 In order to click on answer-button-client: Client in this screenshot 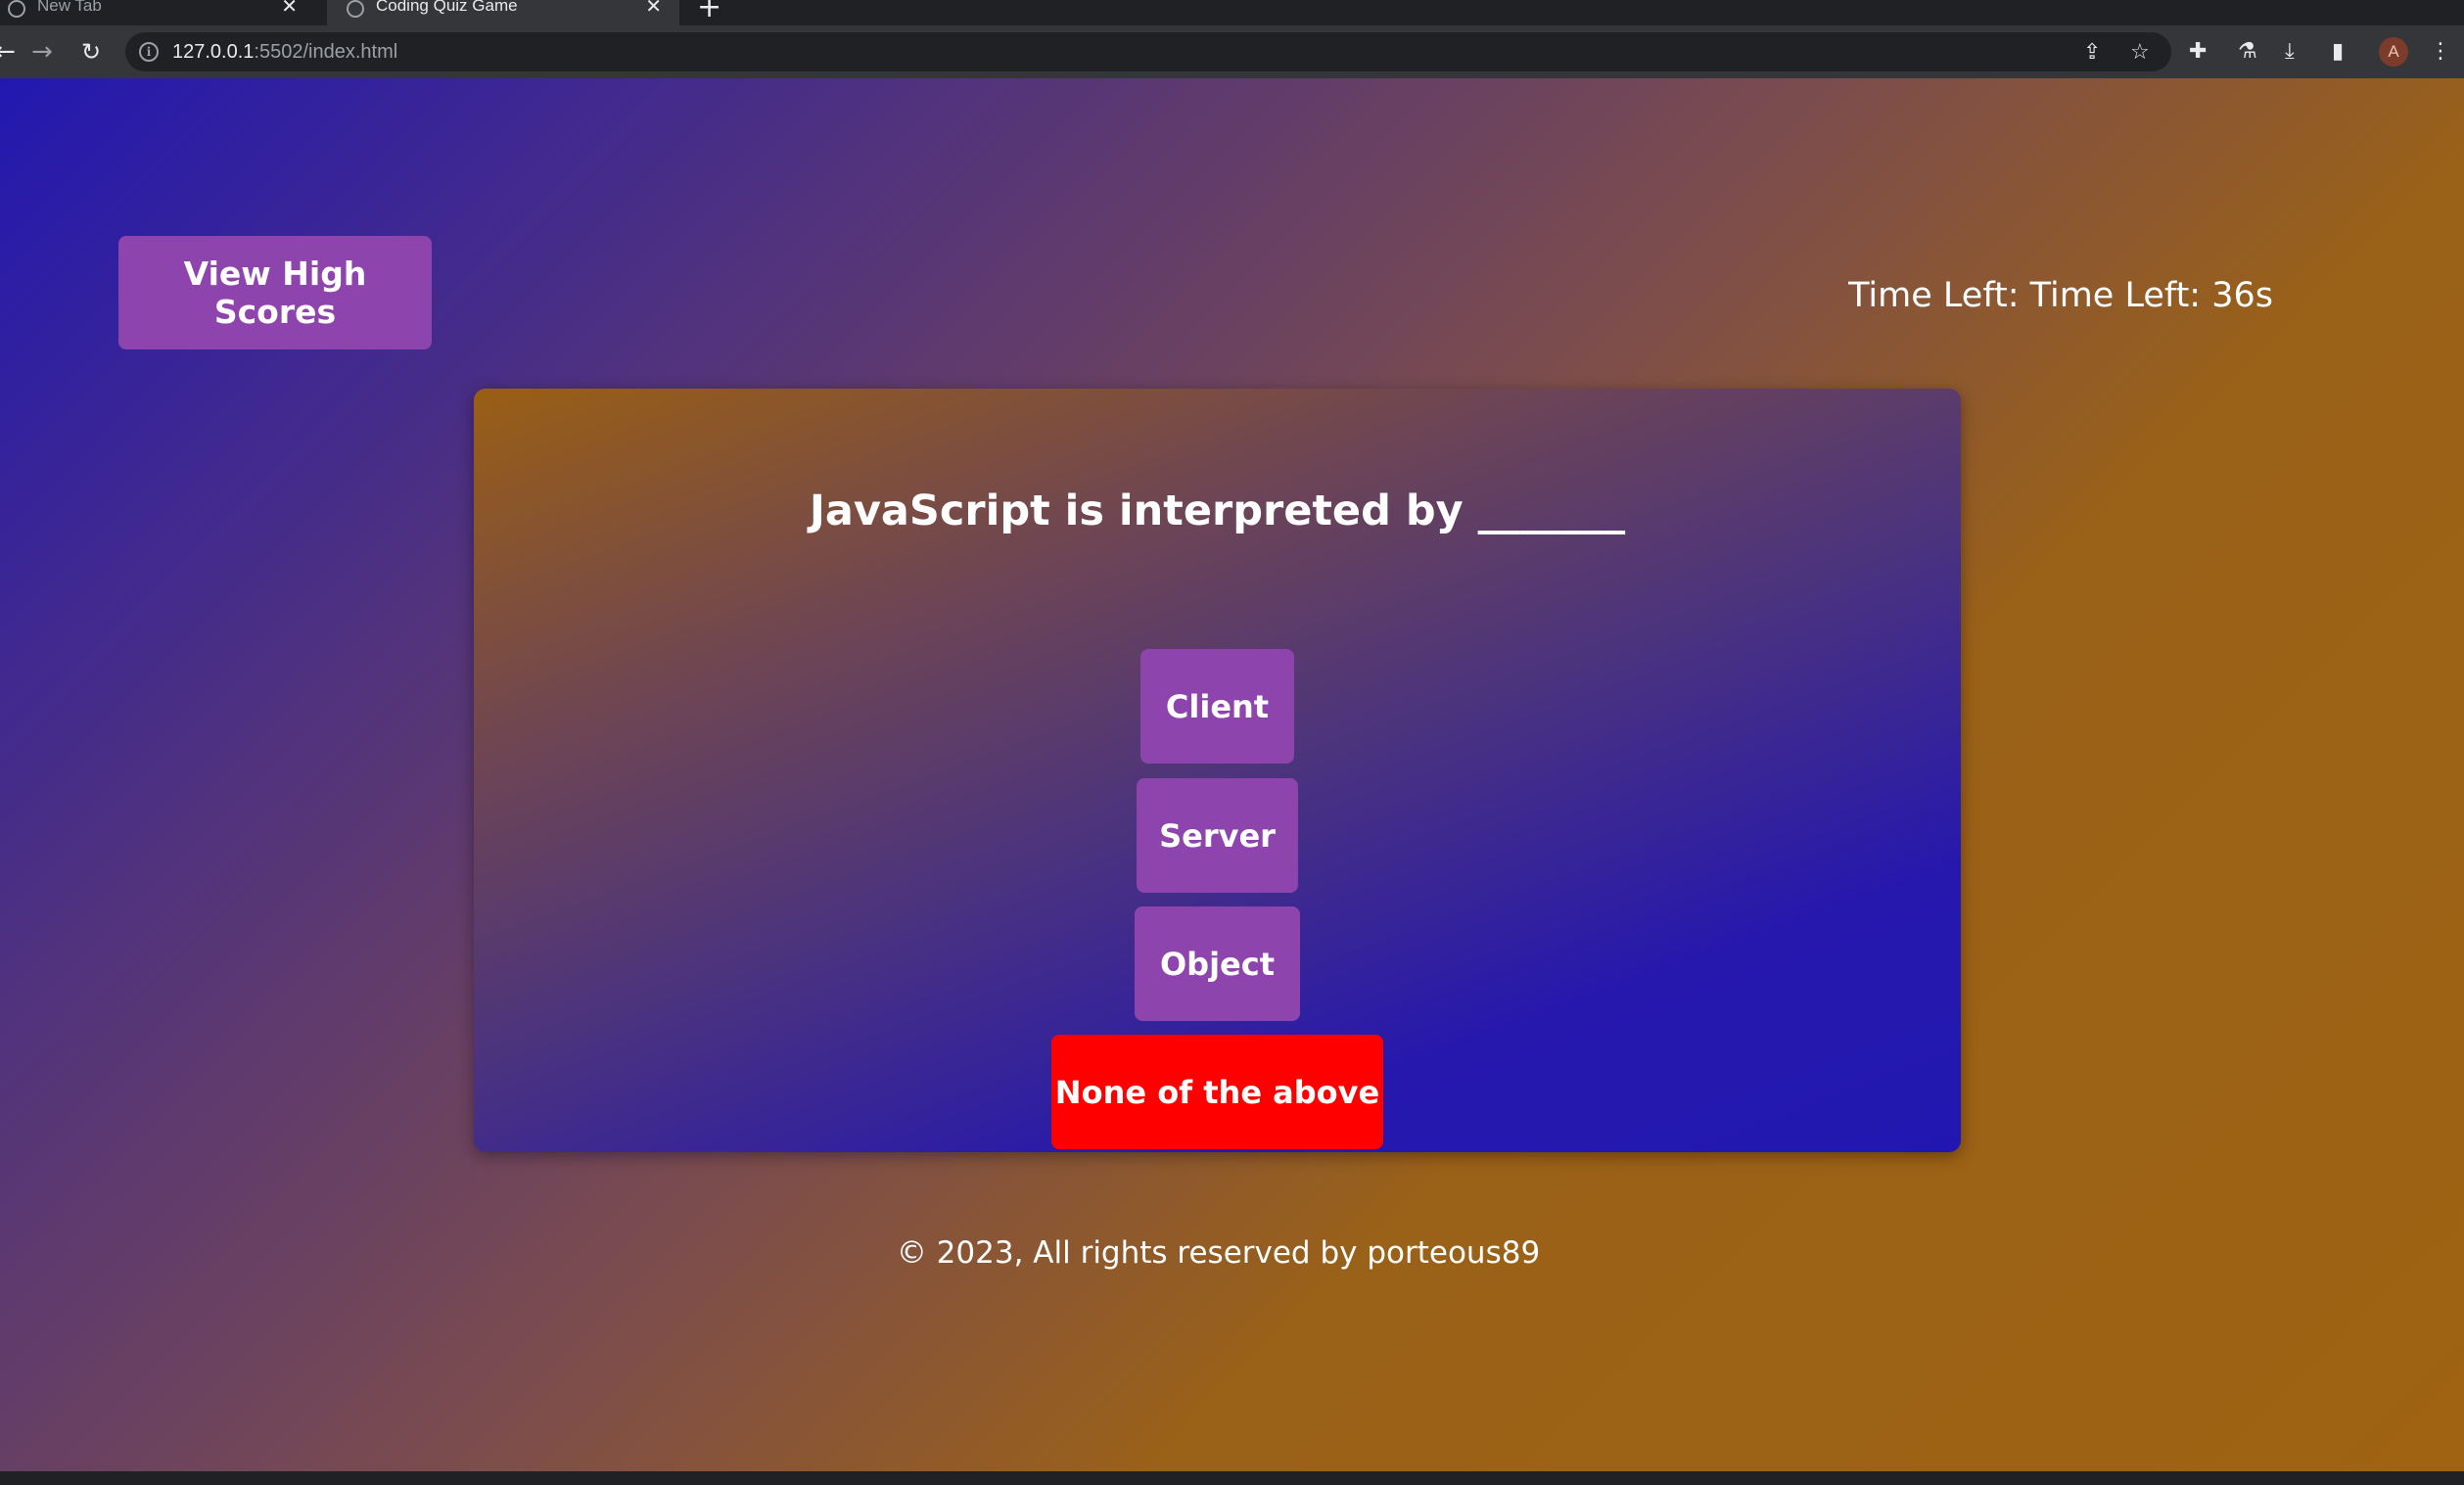, I will do `click(1217, 707)`.